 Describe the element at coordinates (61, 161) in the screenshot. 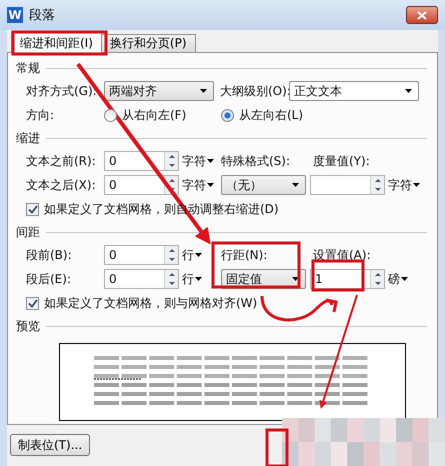

I see `field-label: 文本之前(R):` at that location.